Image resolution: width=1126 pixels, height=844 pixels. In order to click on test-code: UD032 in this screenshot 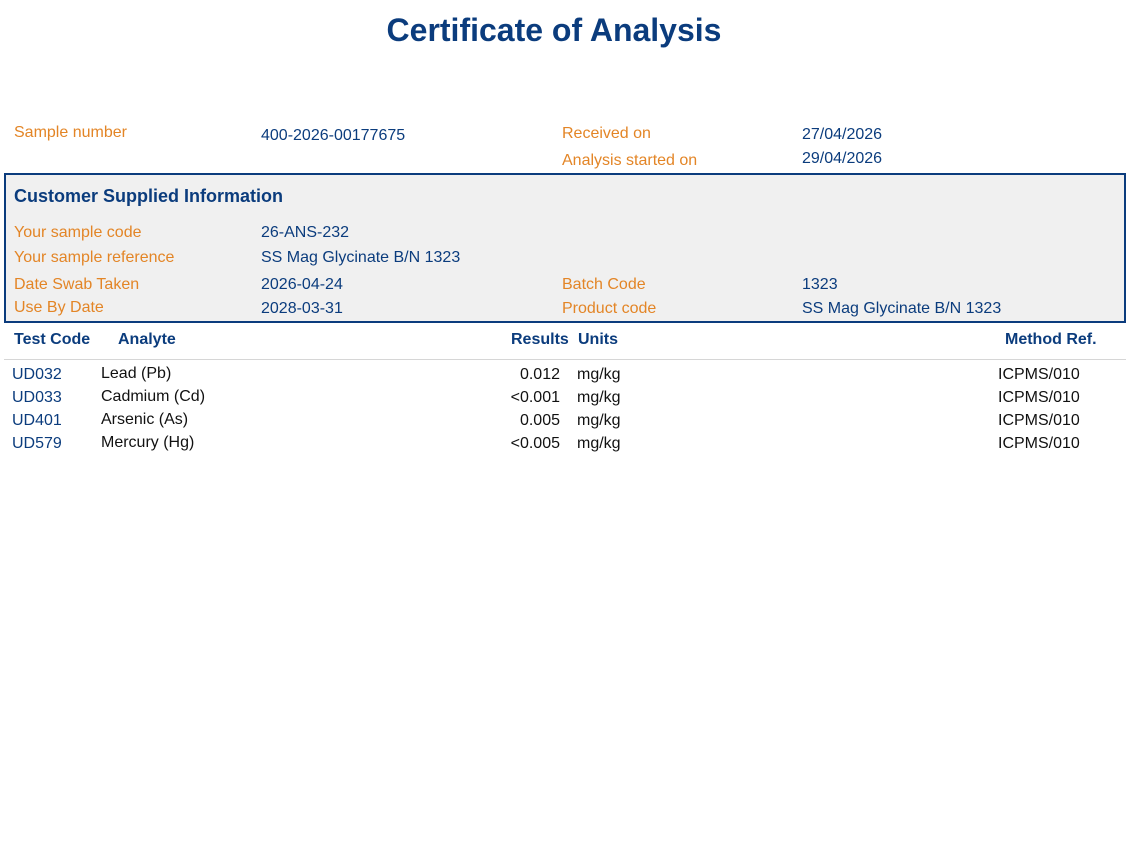, I will do `click(37, 374)`.